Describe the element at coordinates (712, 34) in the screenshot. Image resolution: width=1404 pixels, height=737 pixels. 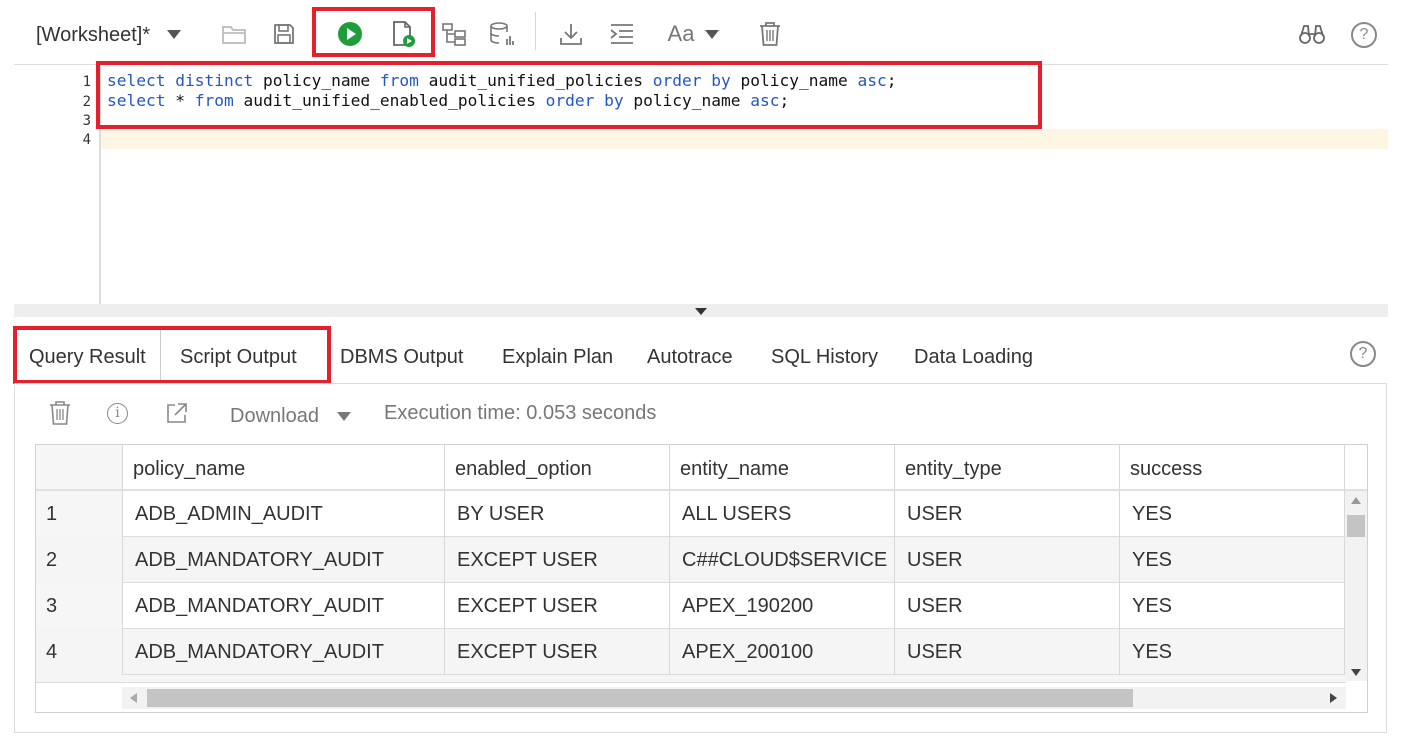
I see `font-case-dropdown-icon` at that location.